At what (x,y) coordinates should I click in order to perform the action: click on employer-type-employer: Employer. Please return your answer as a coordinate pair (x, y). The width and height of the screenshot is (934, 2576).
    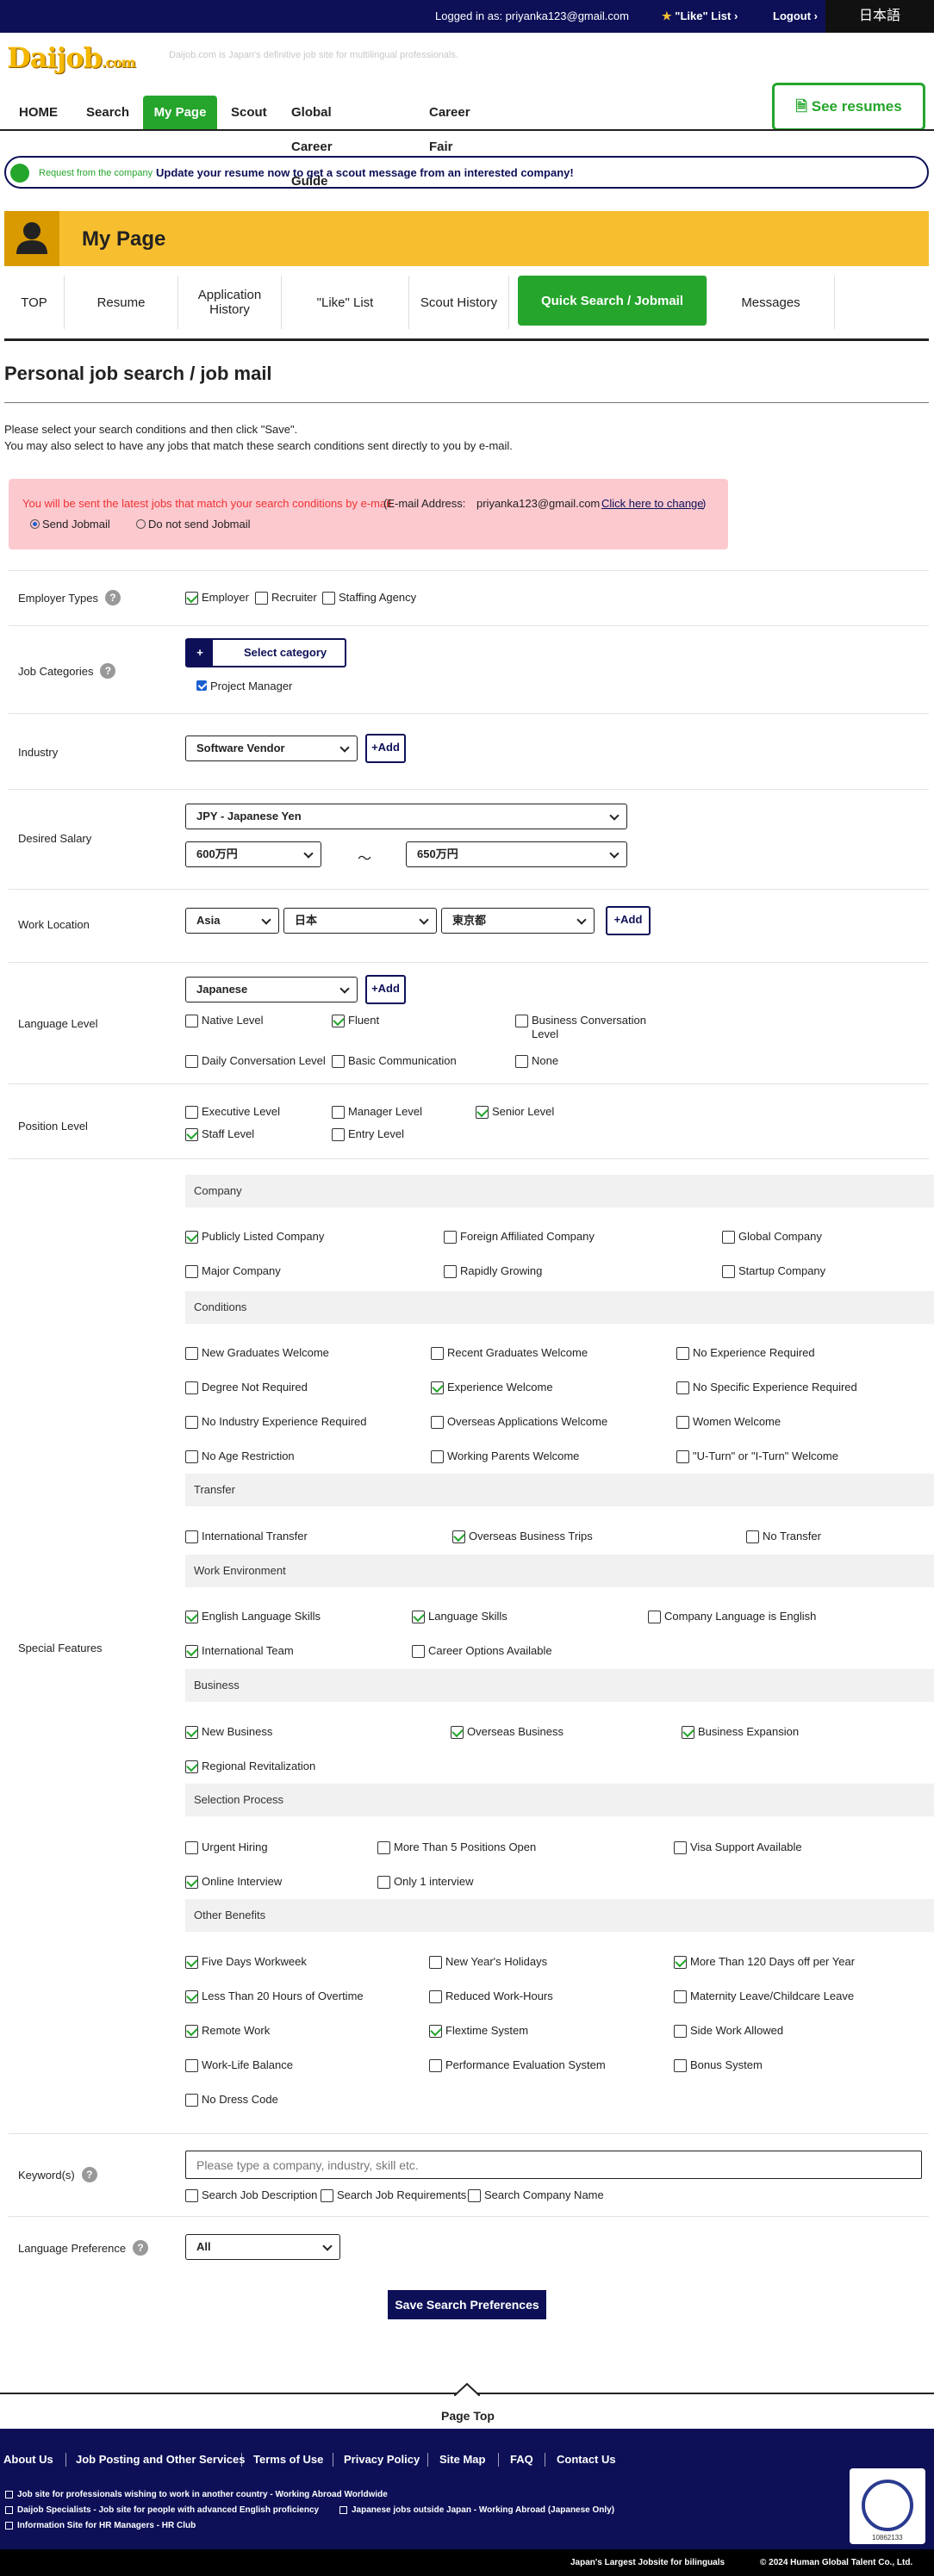
    Looking at the image, I should click on (217, 598).